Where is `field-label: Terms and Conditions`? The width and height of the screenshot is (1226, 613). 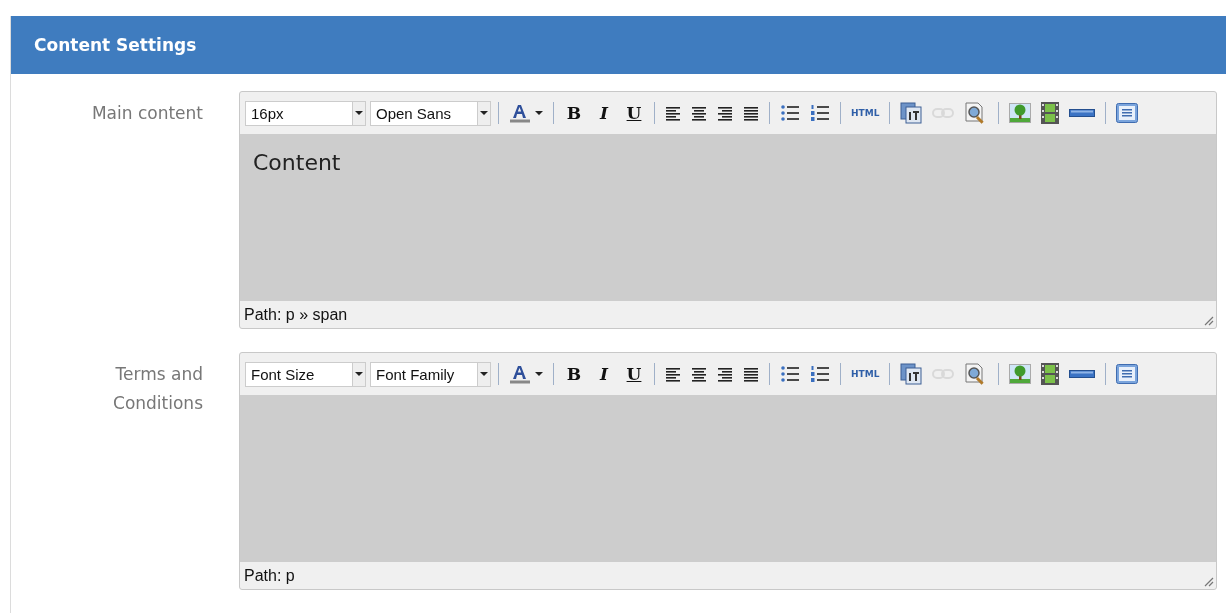 field-label: Terms and Conditions is located at coordinates (158, 389).